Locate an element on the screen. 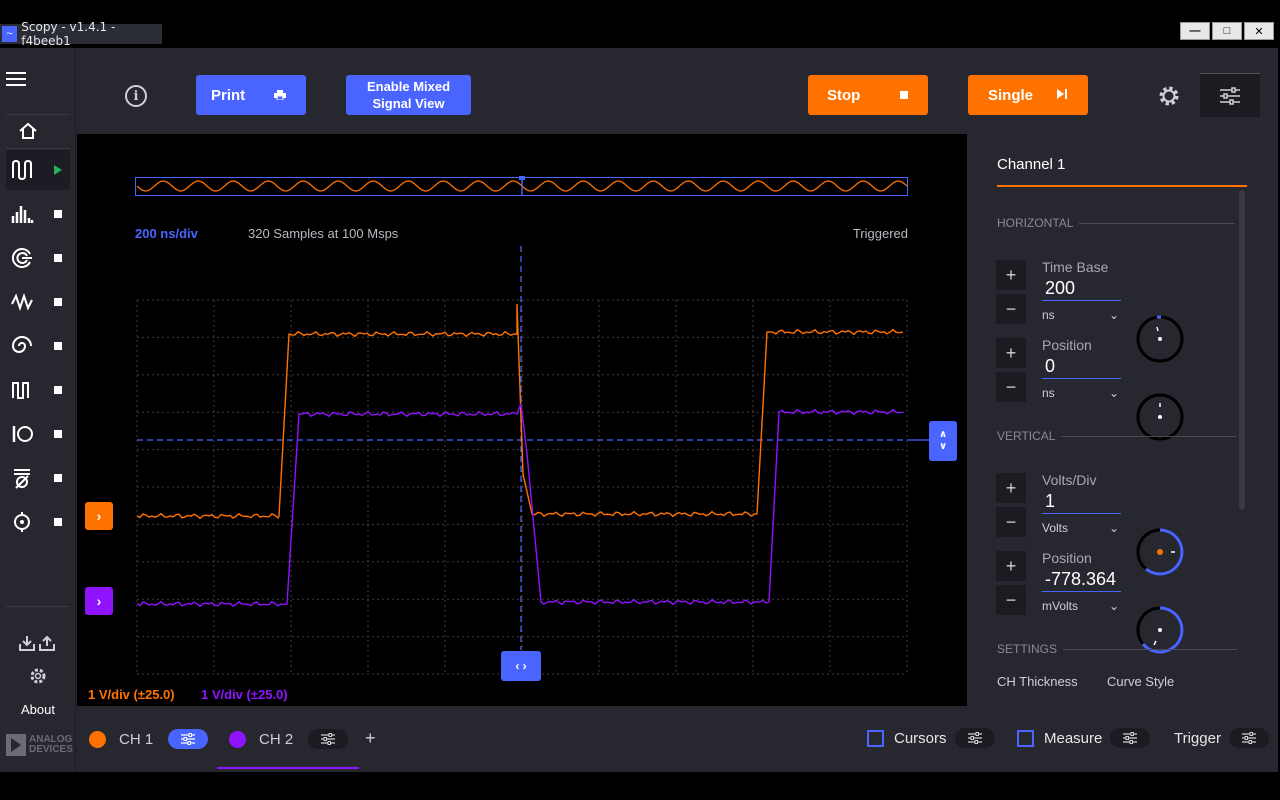 This screenshot has height=800, width=1280. ch1-tab: CH 1 is located at coordinates (149, 739).